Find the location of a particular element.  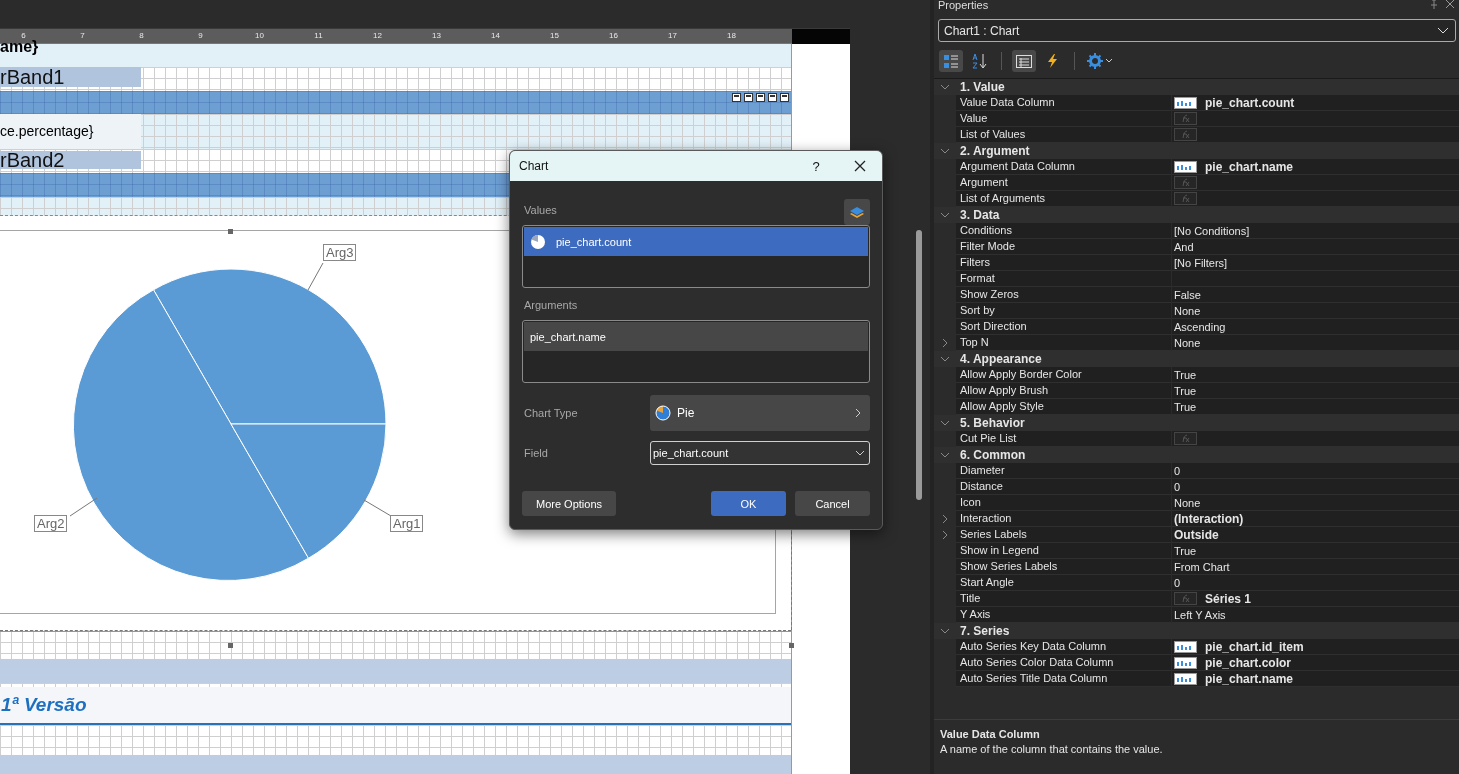

description-title: Value Data Column is located at coordinates (990, 734).